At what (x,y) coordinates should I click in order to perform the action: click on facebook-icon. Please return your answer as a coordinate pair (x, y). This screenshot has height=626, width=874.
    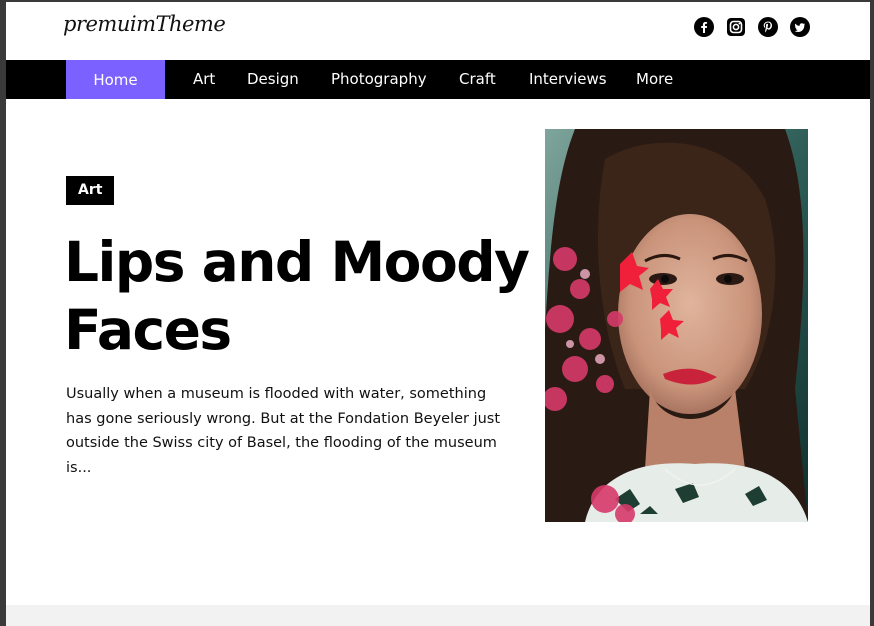
    Looking at the image, I should click on (704, 27).